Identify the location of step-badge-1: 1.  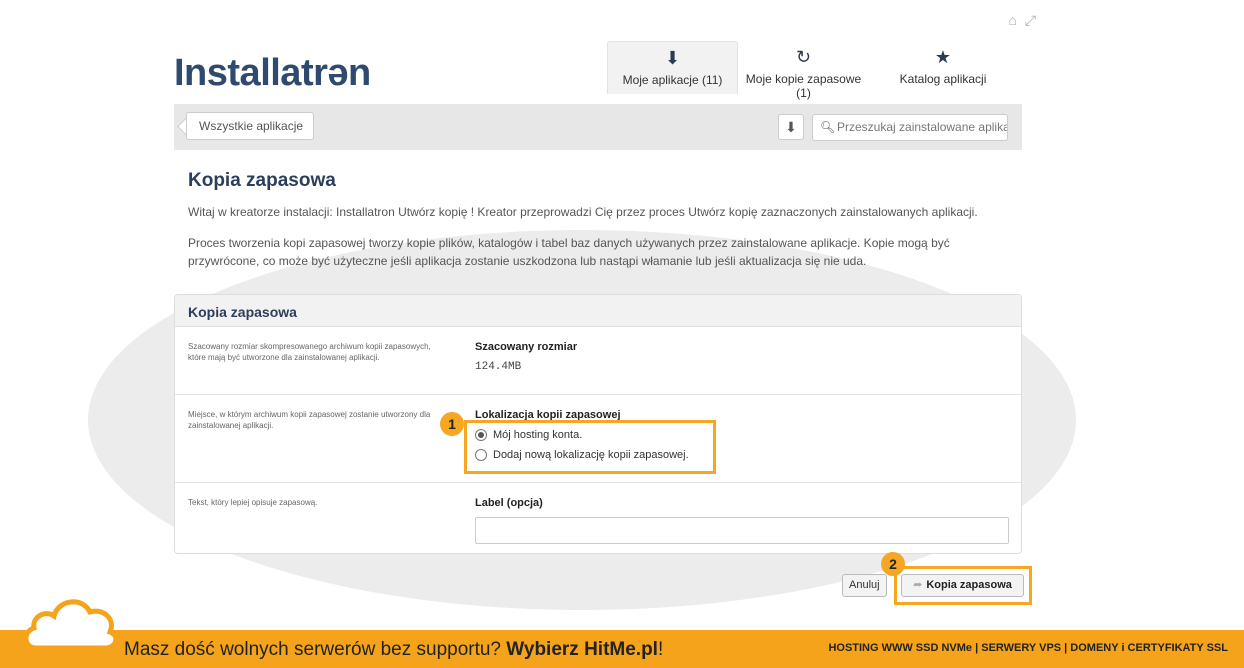
(452, 424).